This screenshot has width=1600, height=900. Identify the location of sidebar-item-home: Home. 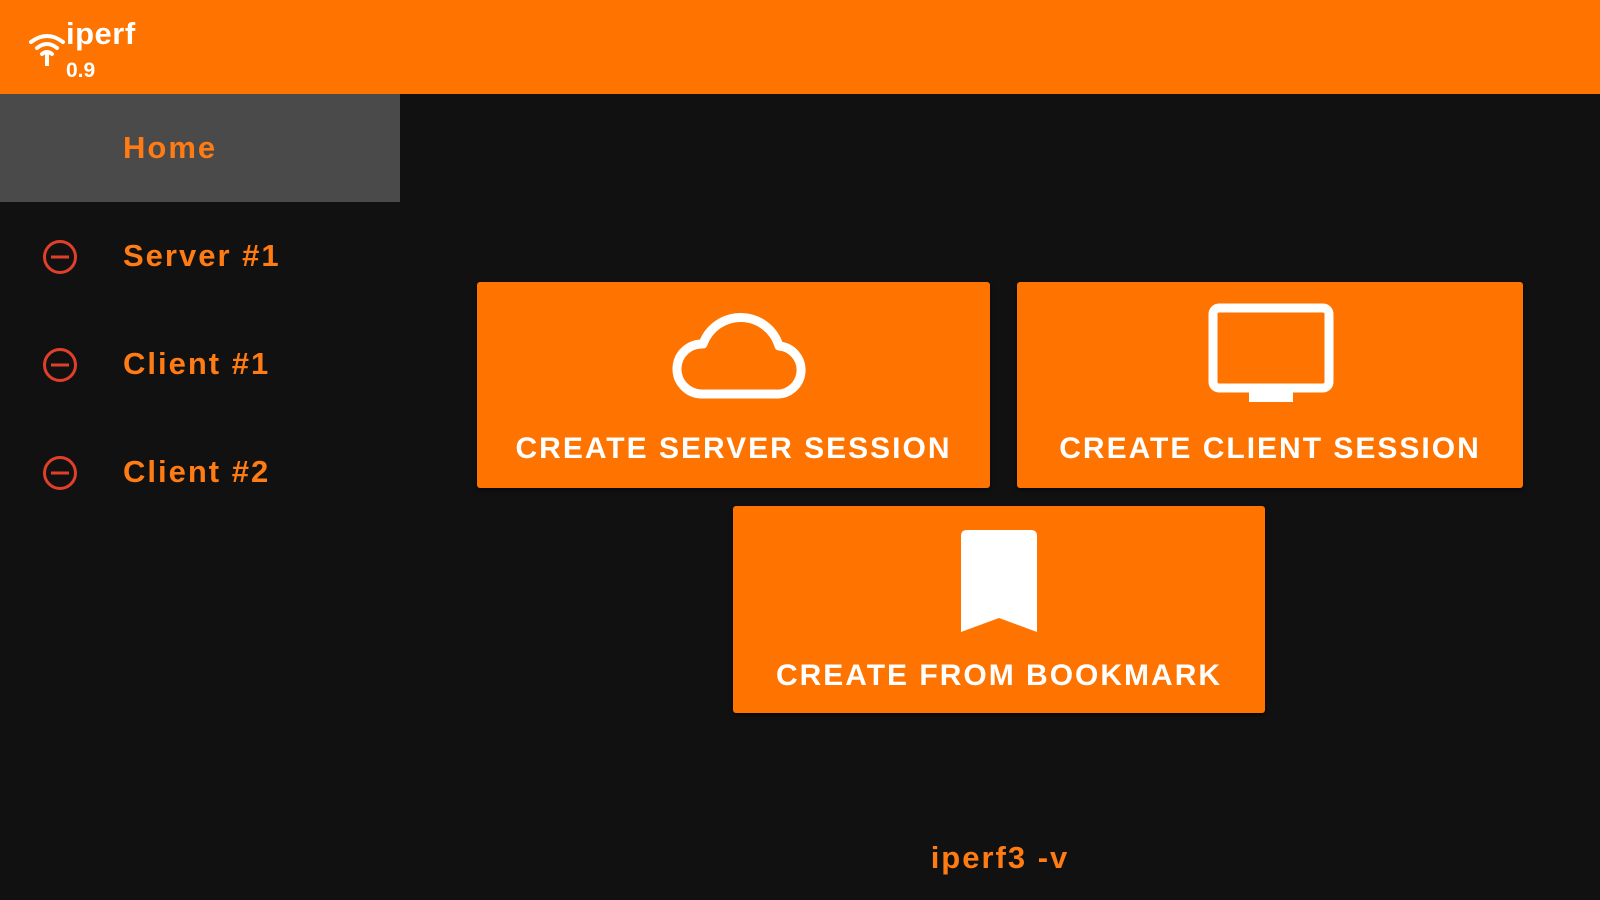
(200, 148).